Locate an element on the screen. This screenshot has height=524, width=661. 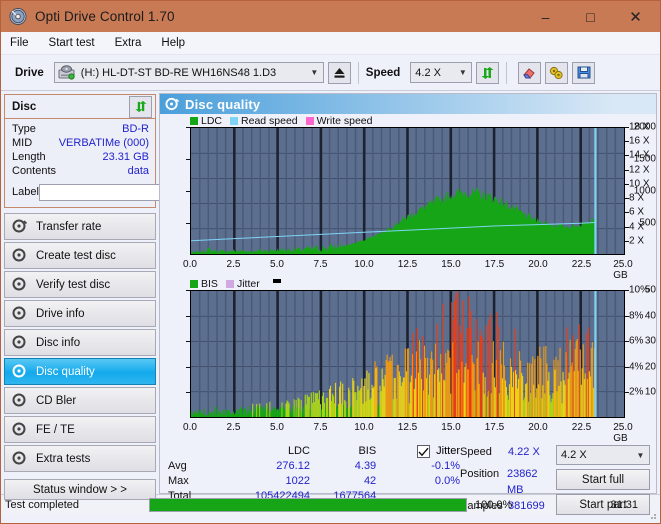
test-speed-select: 4.2 X ▼ is located at coordinates (603, 455).